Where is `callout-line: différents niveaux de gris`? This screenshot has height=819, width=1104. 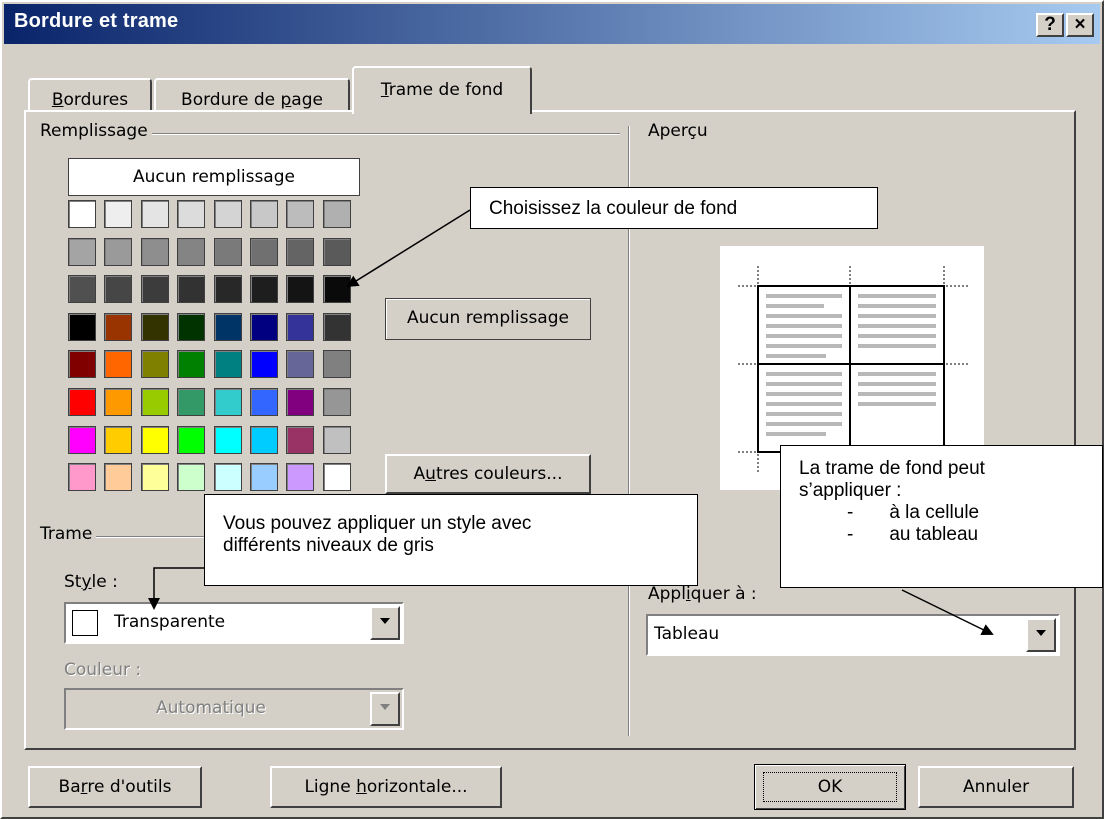 callout-line: différents niveaux de gris is located at coordinates (328, 545).